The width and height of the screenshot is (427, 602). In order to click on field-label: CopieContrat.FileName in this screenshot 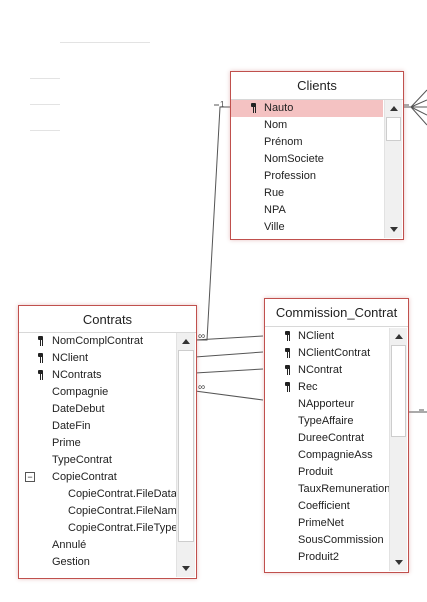, I will do `click(122, 511)`.